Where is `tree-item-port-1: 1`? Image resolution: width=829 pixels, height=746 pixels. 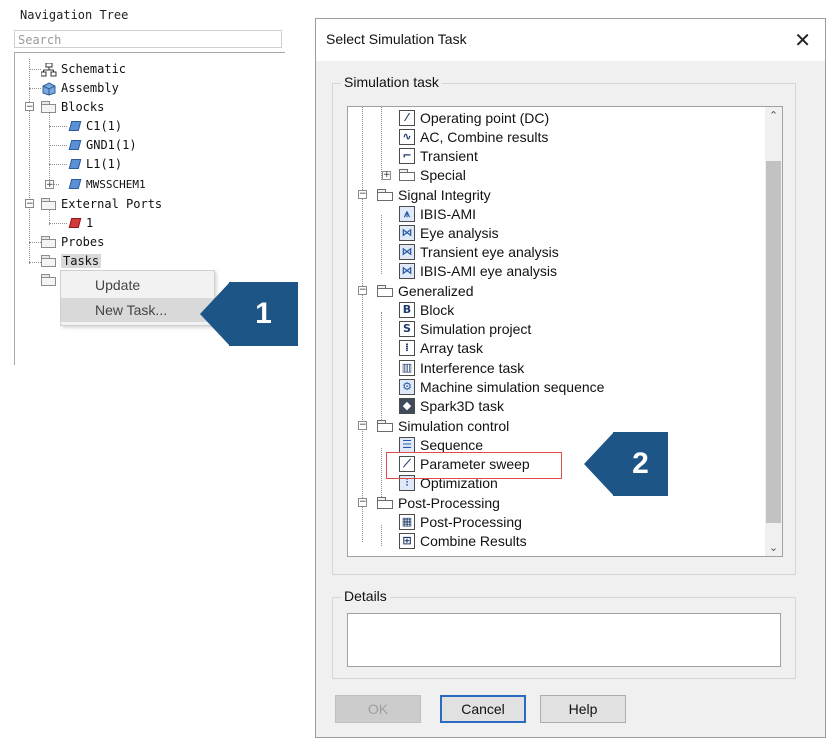 tree-item-port-1: 1 is located at coordinates (80, 223).